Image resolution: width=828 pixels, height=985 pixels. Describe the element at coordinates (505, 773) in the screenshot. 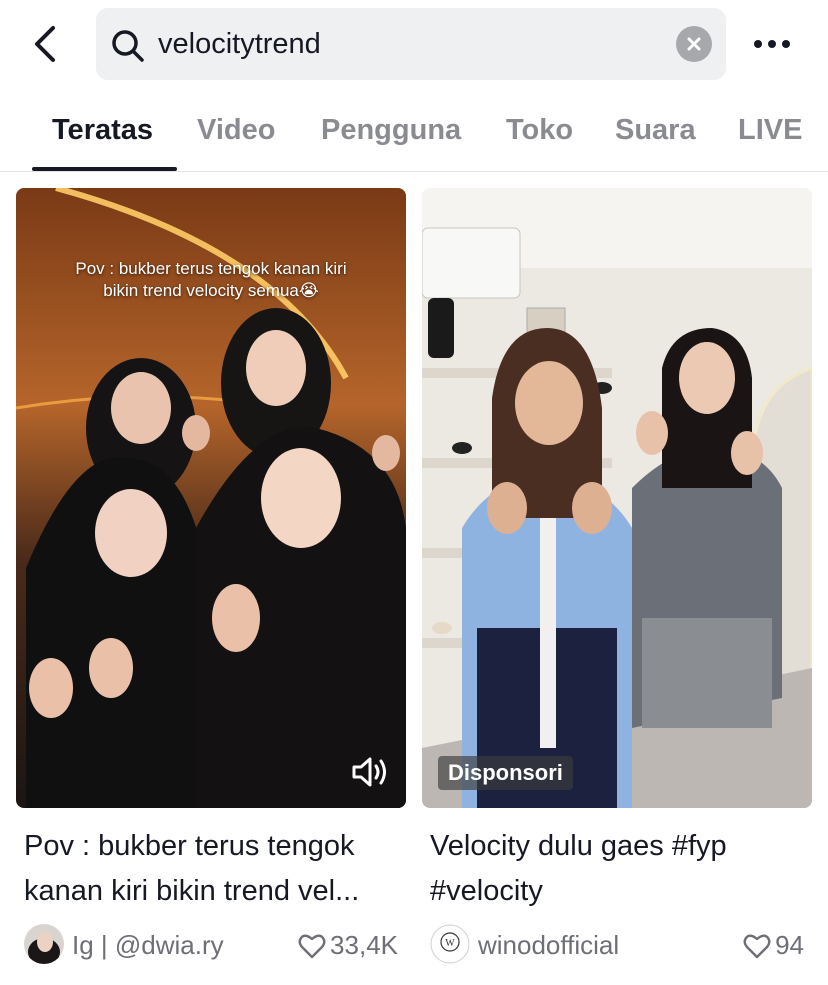

I see `sponsored-badge: Disponsori` at that location.